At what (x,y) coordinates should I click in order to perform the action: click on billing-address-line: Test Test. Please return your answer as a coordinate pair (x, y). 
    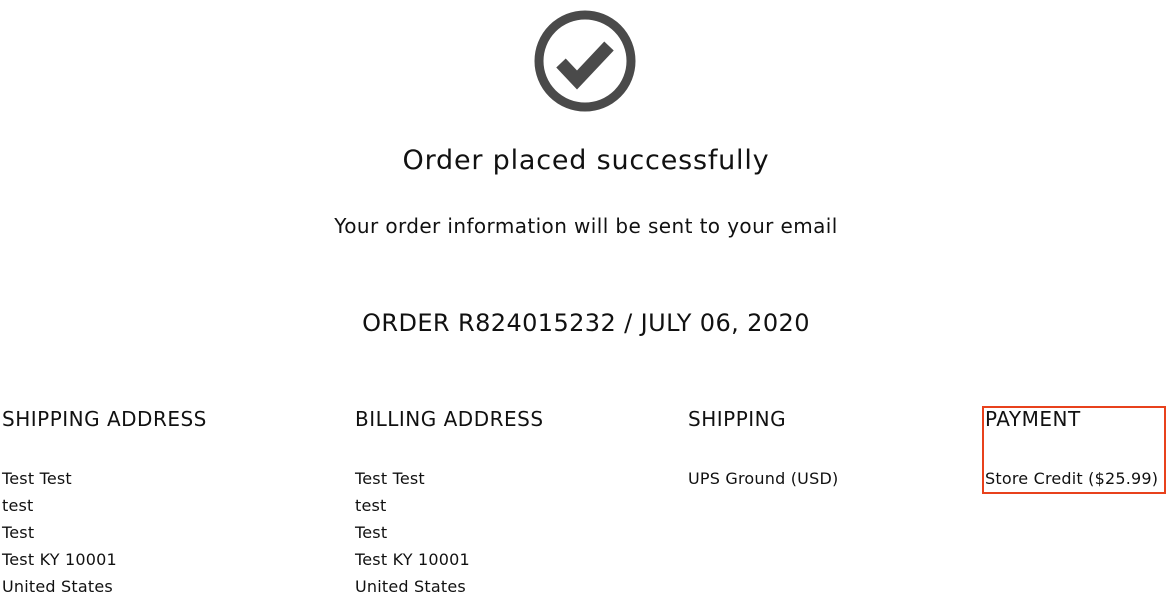
    Looking at the image, I should click on (390, 478).